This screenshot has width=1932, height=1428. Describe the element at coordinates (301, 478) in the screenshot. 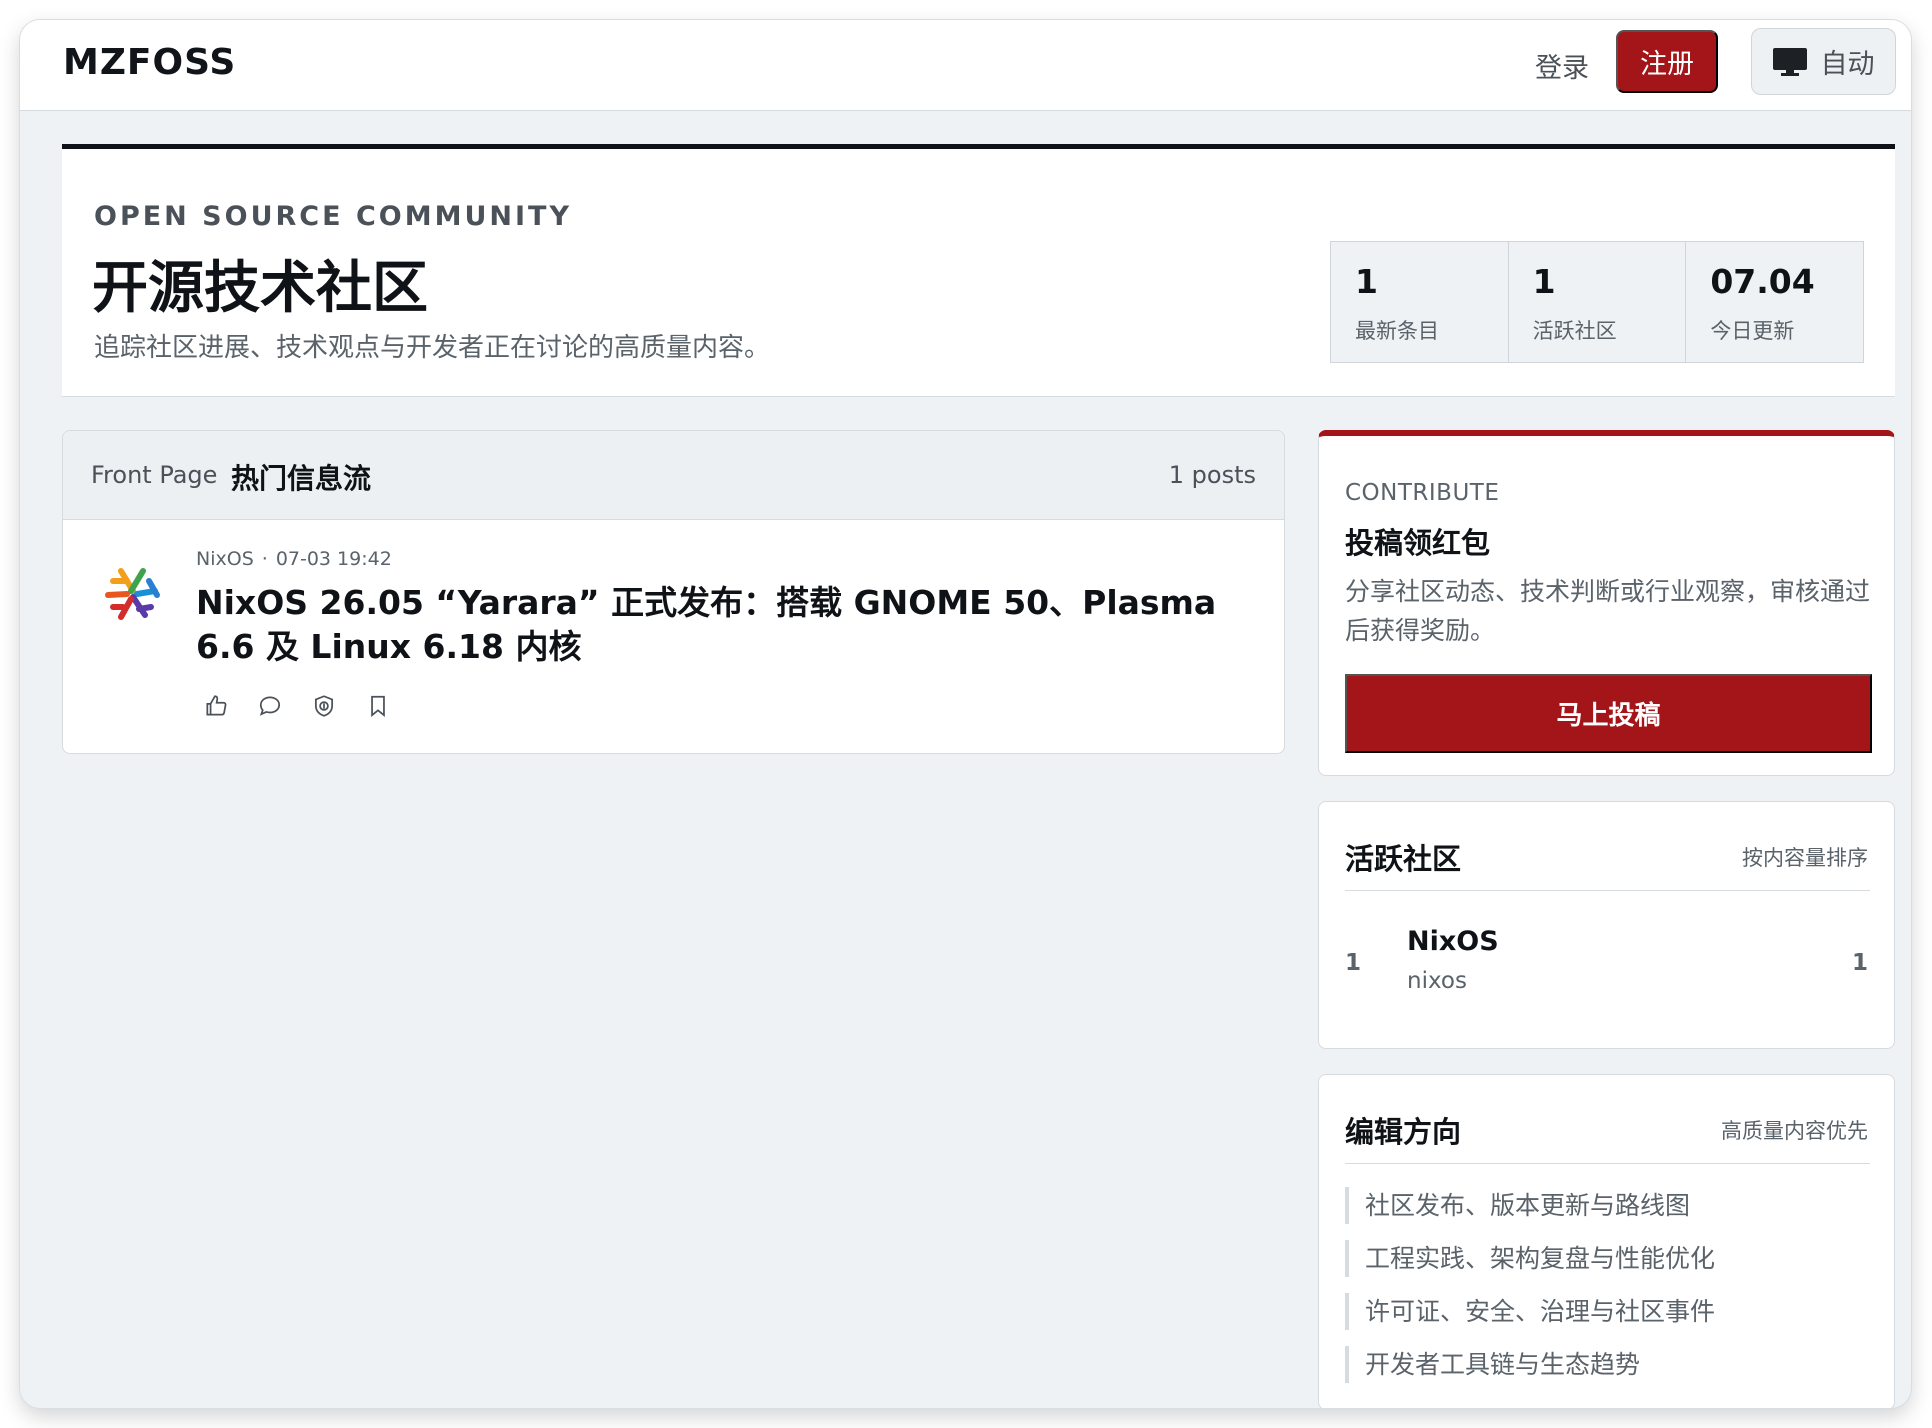

I see `feed-title: 热门信息流` at that location.